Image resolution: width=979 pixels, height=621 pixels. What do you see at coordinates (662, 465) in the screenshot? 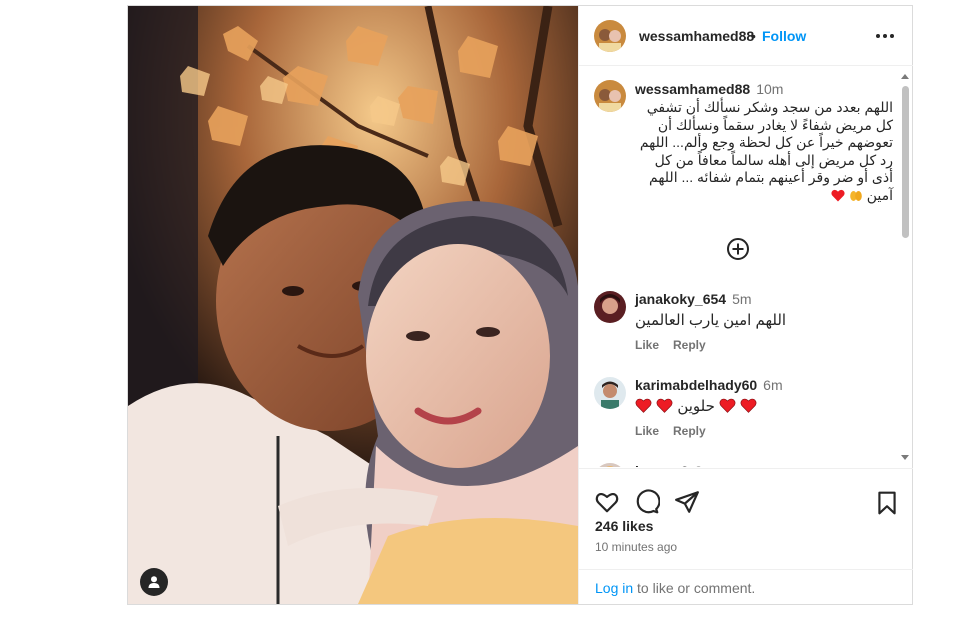
I see `commenter-username: jooooy9` at bounding box center [662, 465].